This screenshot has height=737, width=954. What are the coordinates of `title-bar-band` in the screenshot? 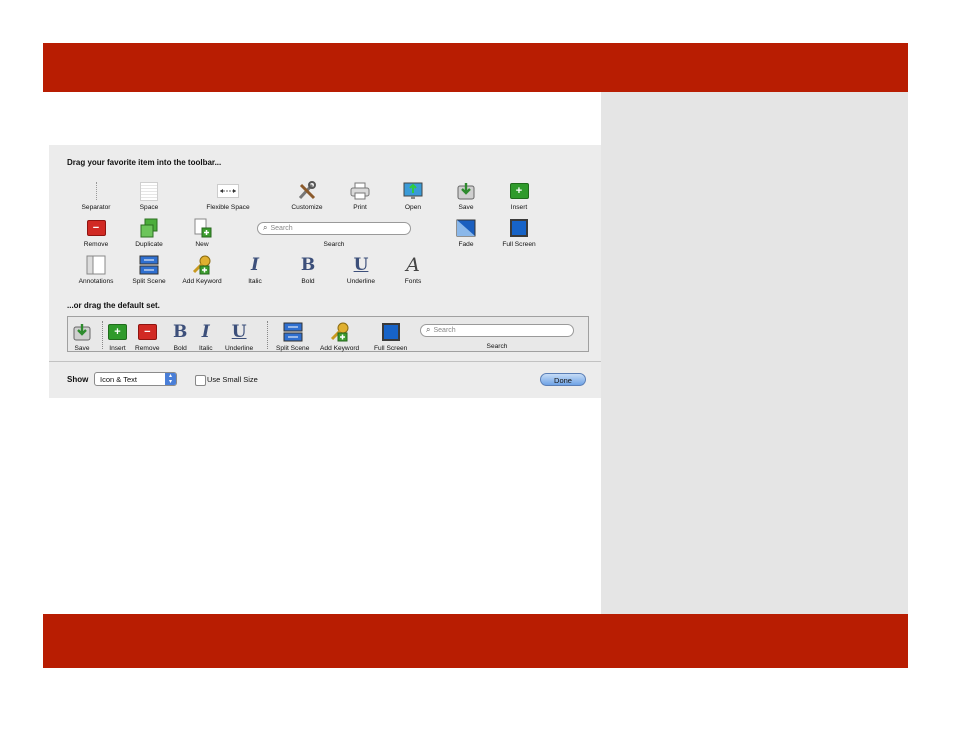 It's located at (475, 67).